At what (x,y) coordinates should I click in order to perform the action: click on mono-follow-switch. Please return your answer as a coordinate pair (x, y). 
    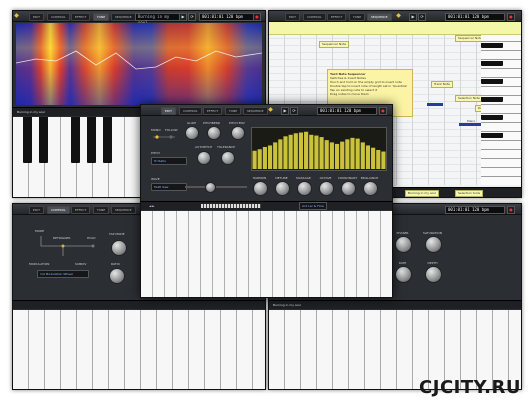
    Looking at the image, I should click on (164, 137).